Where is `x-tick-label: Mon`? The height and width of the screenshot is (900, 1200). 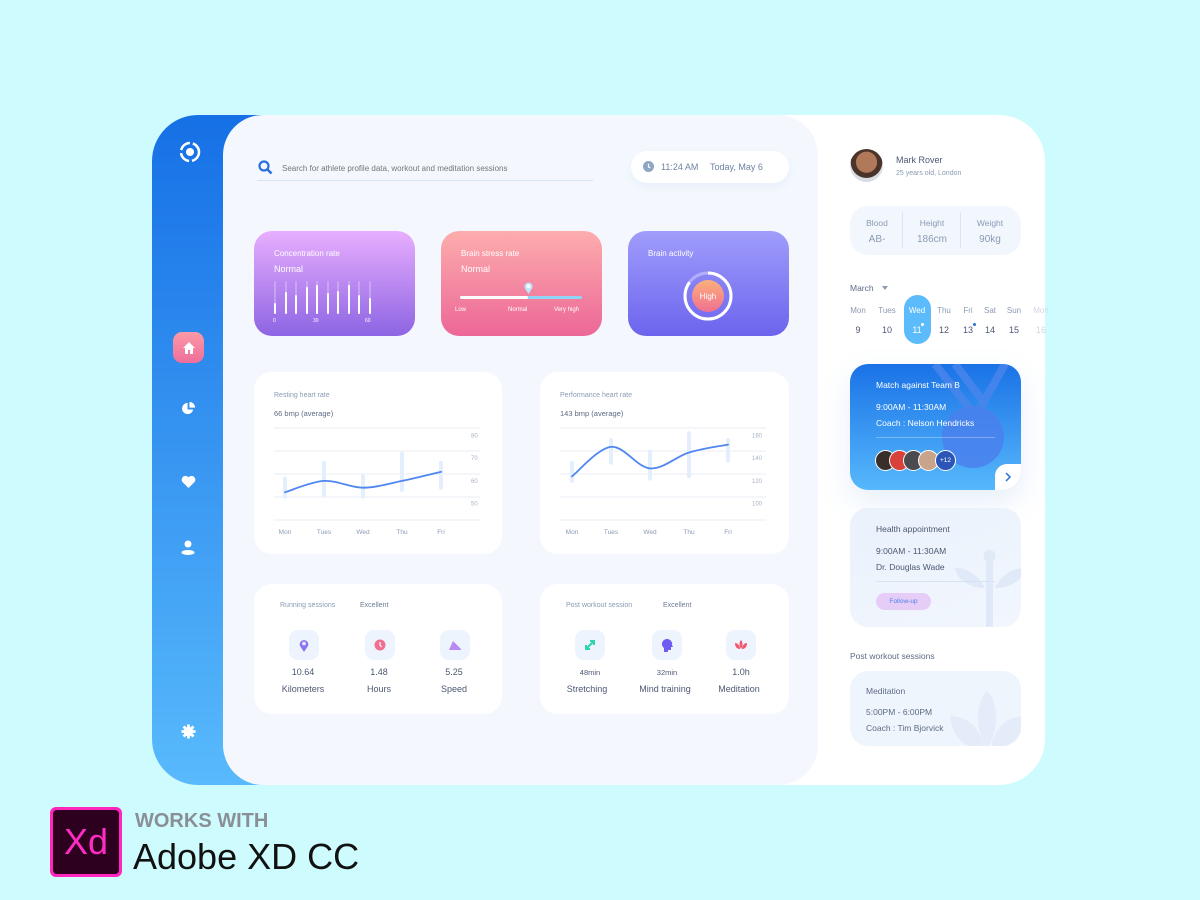 x-tick-label: Mon is located at coordinates (285, 532).